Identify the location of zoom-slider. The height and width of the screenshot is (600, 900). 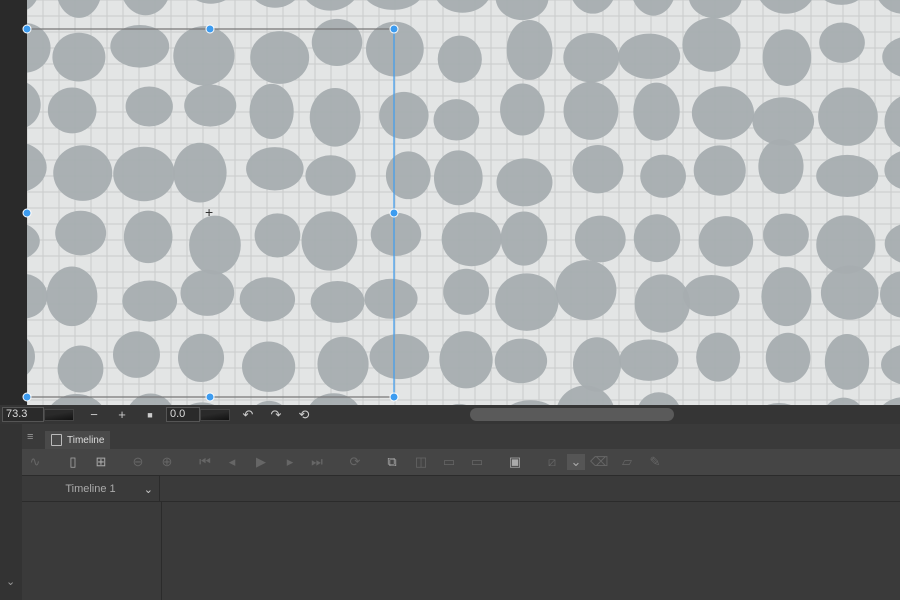
(59, 414).